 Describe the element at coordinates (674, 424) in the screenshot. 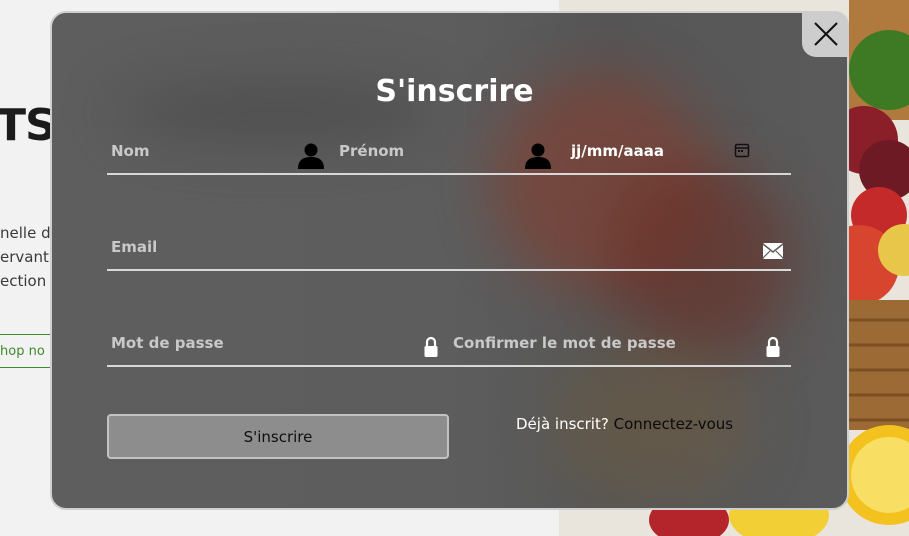

I see `login-link: Connectez-vous` at that location.